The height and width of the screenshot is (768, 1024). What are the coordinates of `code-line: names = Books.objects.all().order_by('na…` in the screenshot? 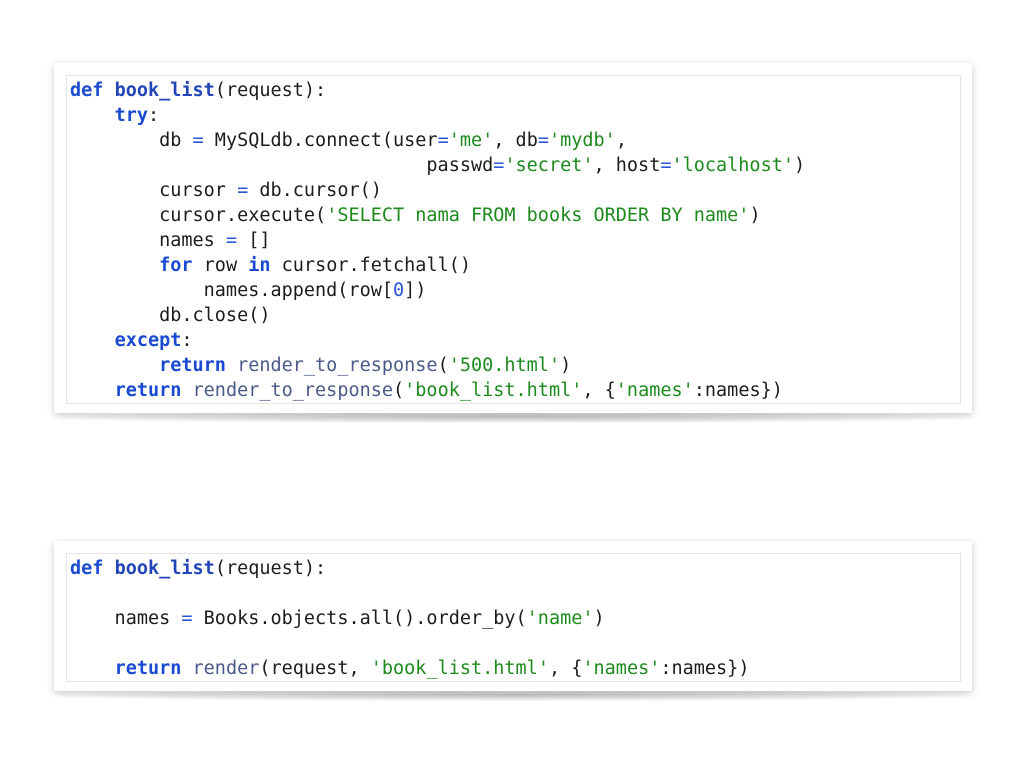 It's located at (337, 618).